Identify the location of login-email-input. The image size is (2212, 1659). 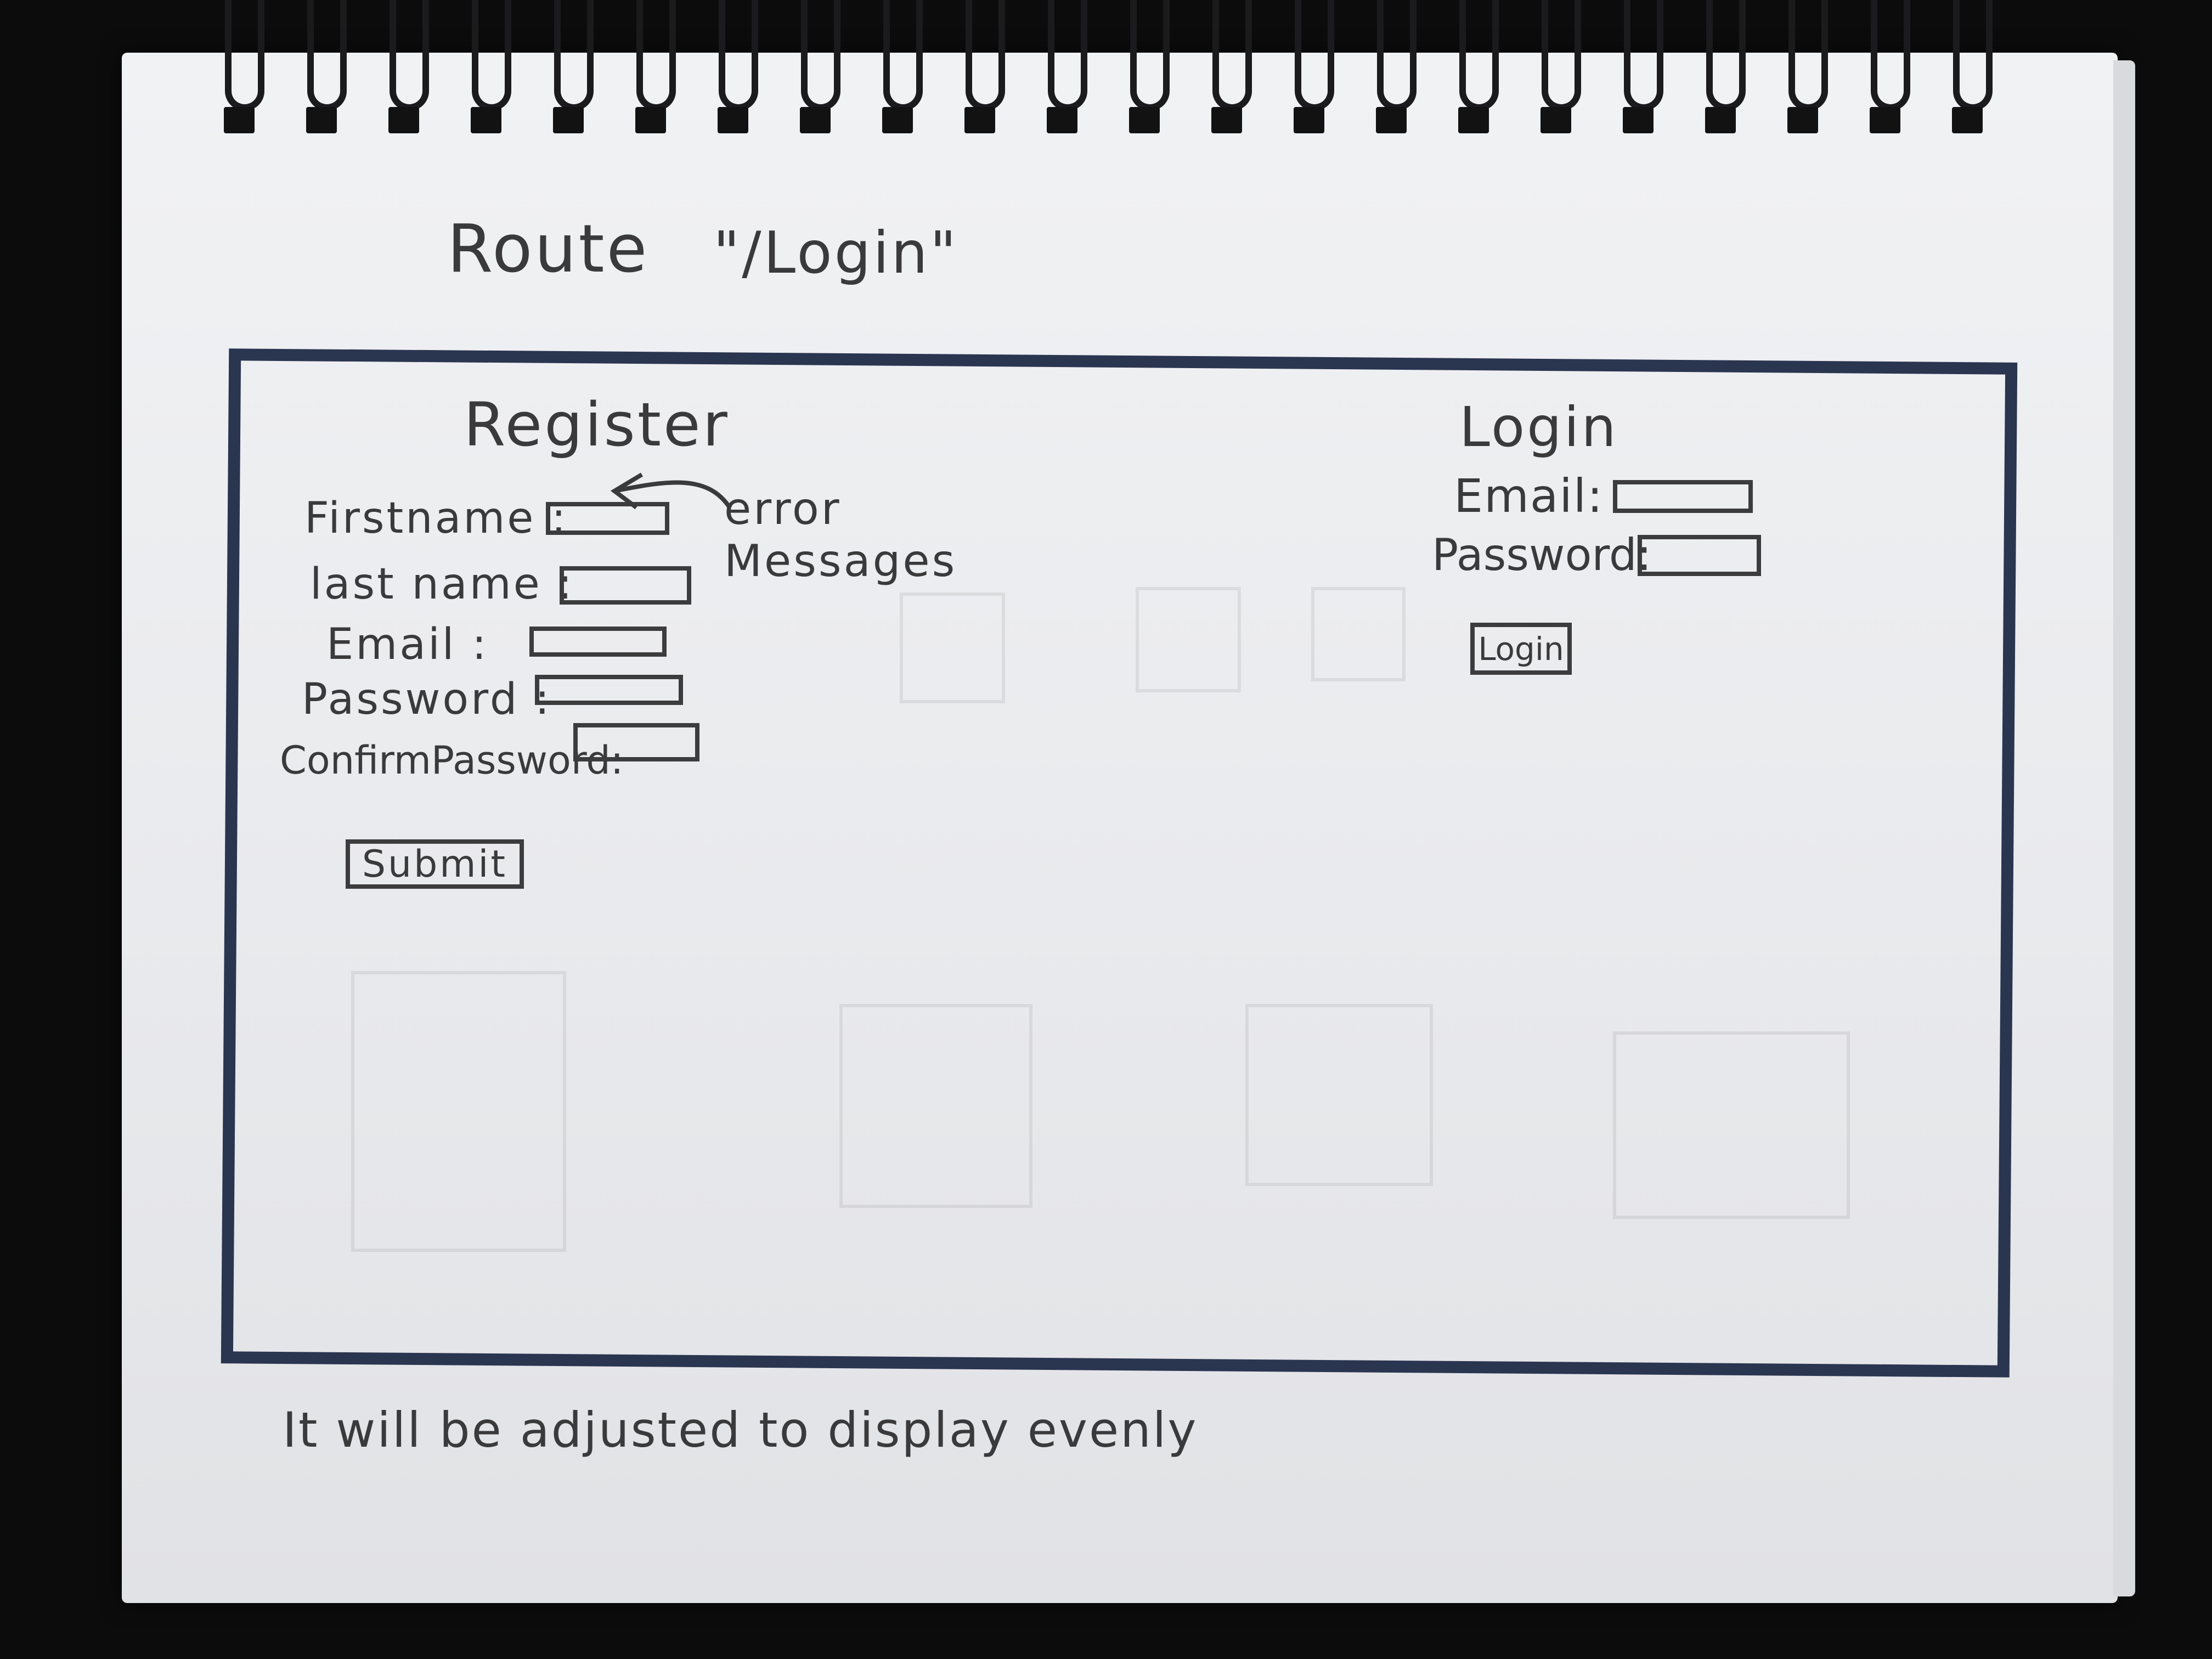
(1683, 497).